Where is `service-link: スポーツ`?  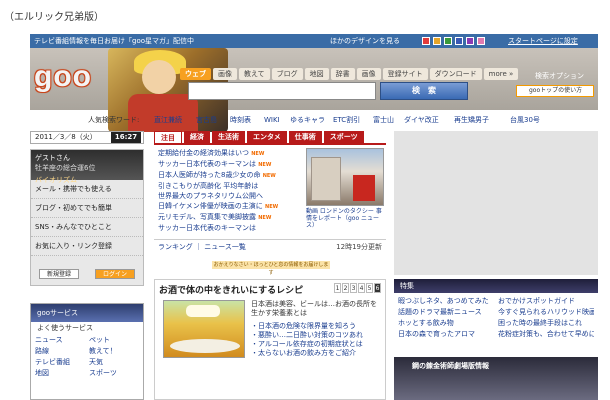 service-link: スポーツ is located at coordinates (116, 373).